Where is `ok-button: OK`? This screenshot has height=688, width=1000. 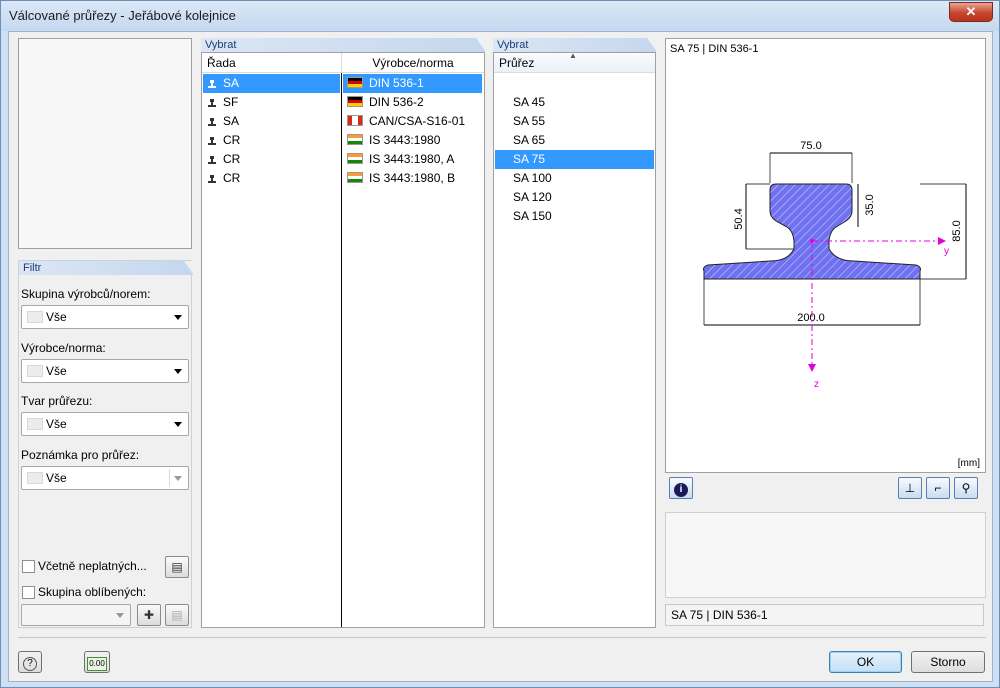
ok-button: OK is located at coordinates (865, 662).